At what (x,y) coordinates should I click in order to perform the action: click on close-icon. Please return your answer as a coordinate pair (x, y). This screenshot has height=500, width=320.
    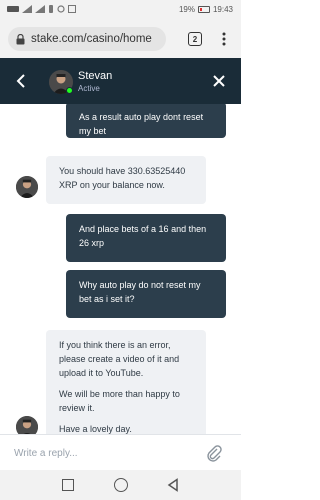
    Looking at the image, I should click on (219, 81).